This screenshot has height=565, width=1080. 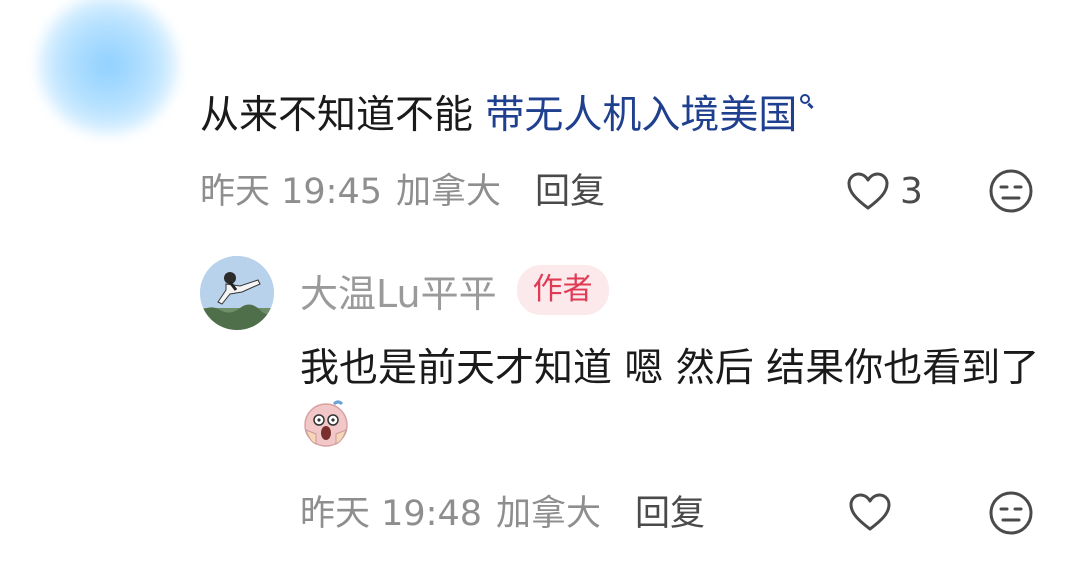 I want to click on reply-dislike-button, so click(x=1011, y=513).